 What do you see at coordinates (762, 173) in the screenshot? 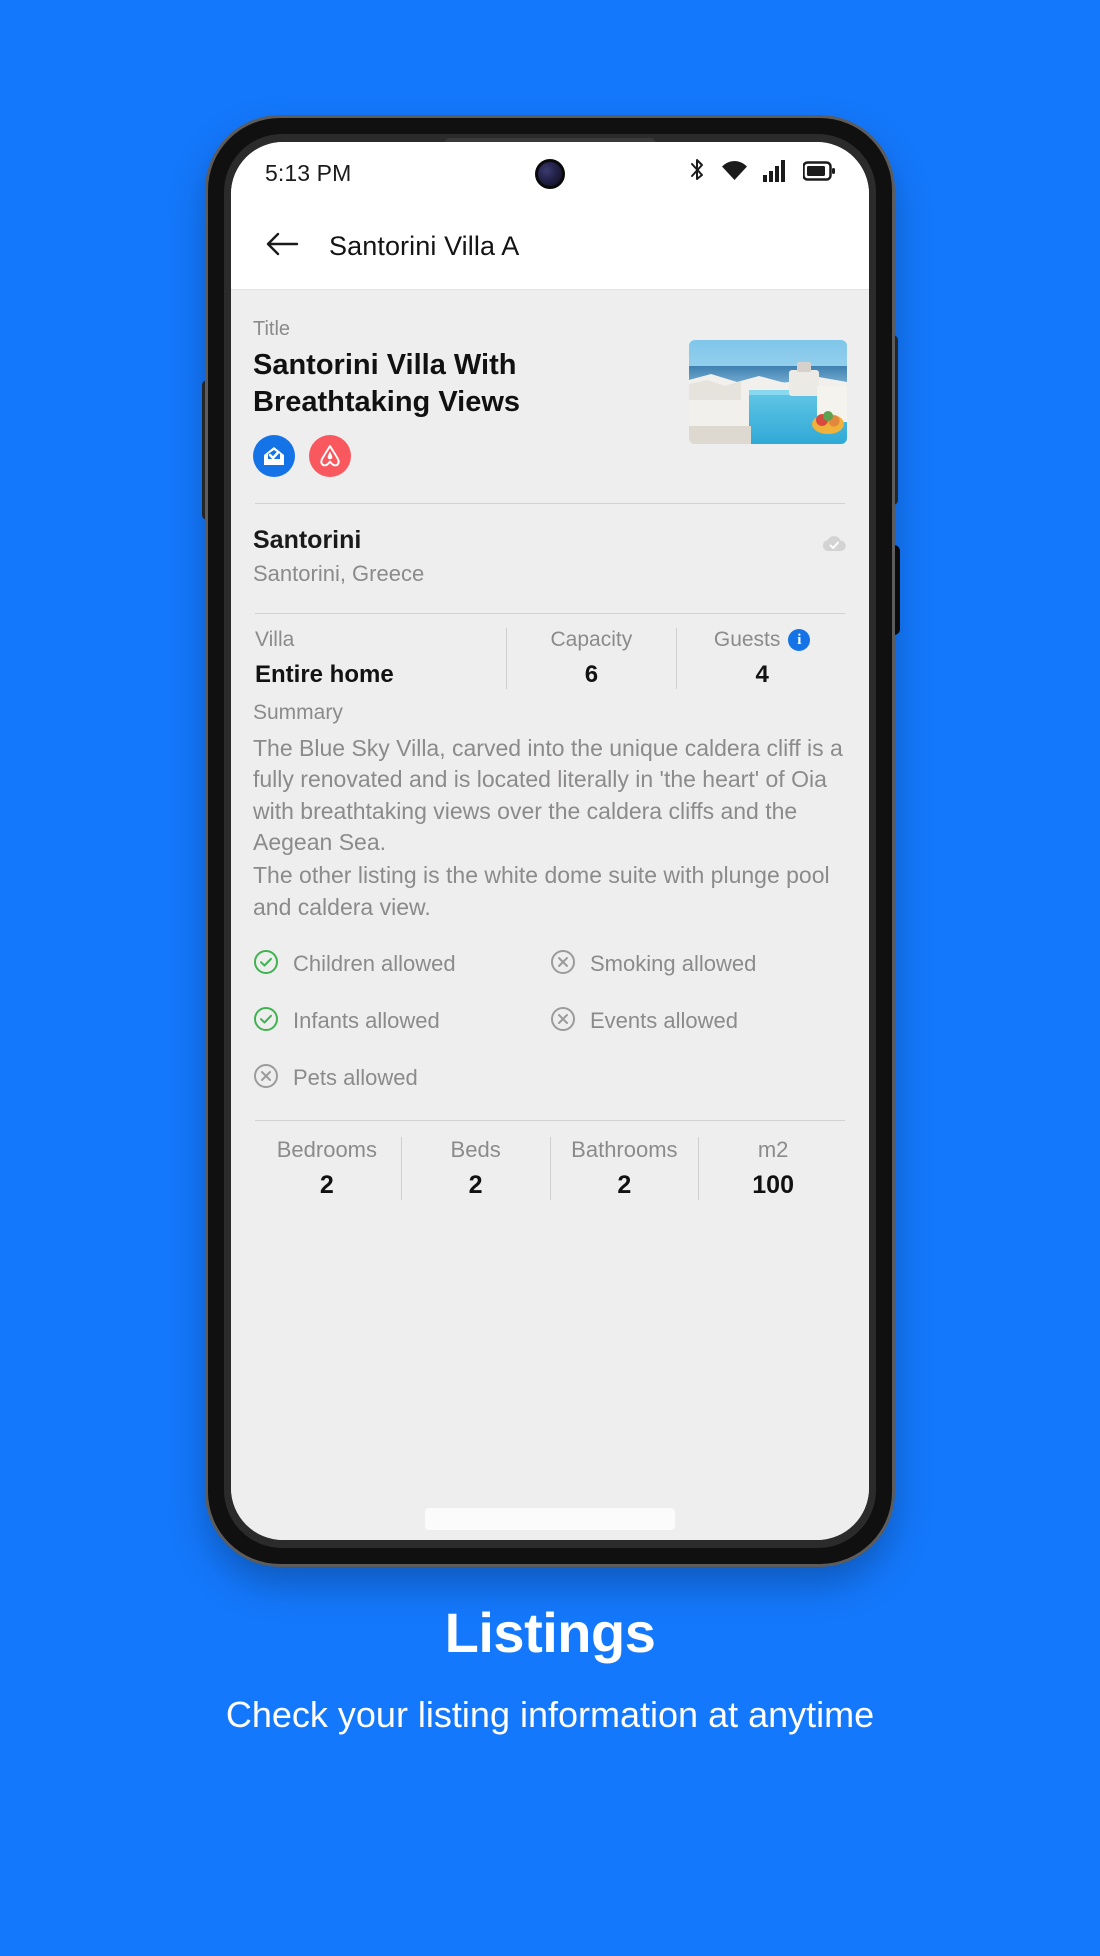
I see `status-icons` at bounding box center [762, 173].